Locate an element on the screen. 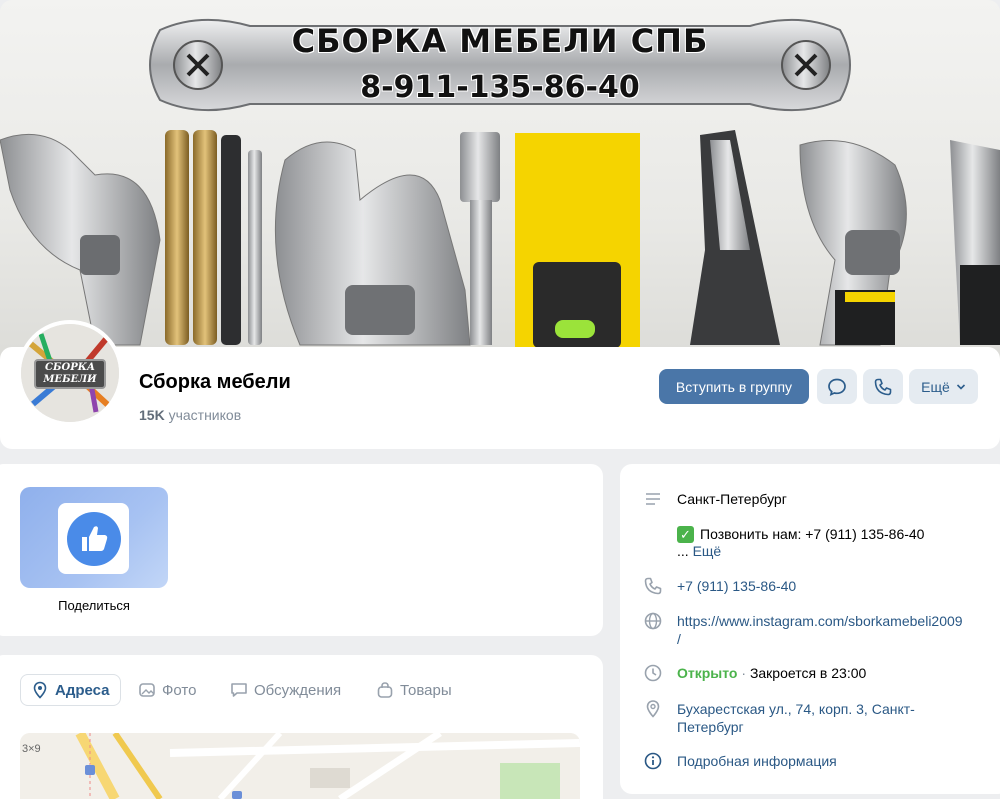  chevron-down-icon is located at coordinates (960, 386).